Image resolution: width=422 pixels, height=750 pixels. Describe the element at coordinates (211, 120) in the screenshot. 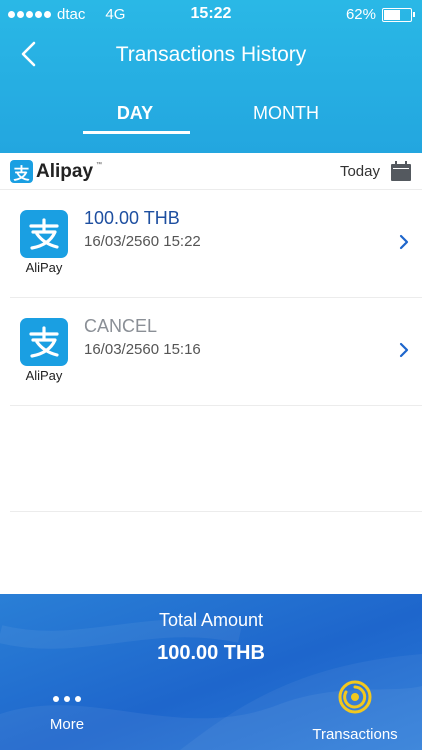

I see `period-tabs: DAY MONTH` at that location.